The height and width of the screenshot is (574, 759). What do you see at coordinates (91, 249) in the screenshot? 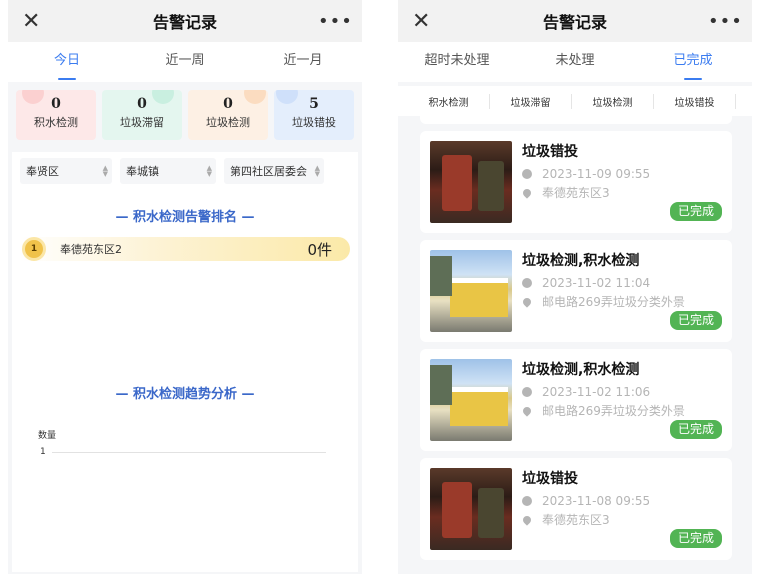
I see `ranking-name: 奉德苑东区2` at bounding box center [91, 249].